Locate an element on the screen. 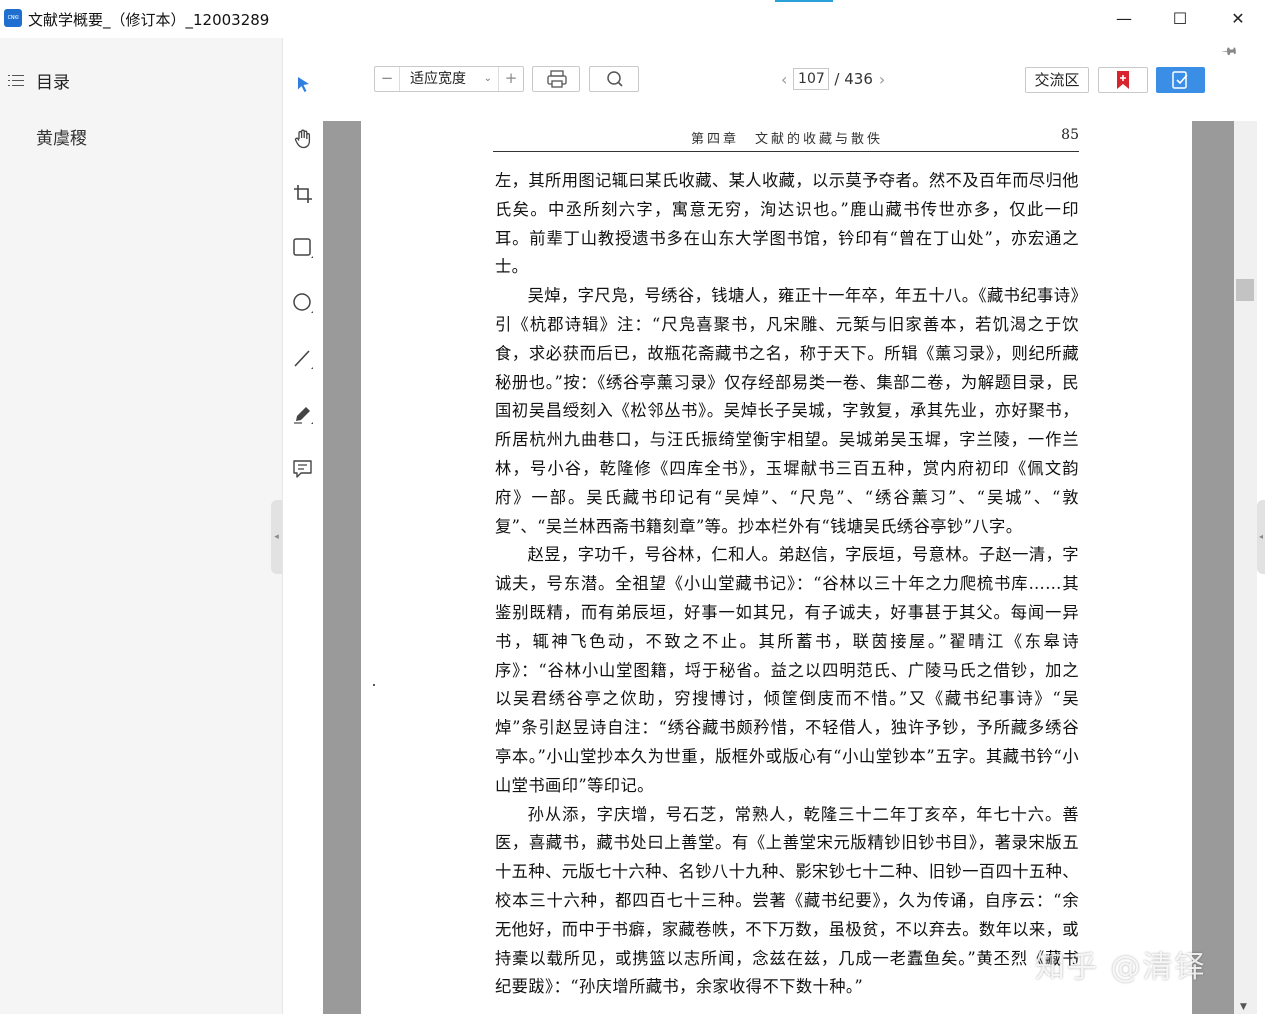 The height and width of the screenshot is (1014, 1265). circle-tool-button is located at coordinates (303, 303).